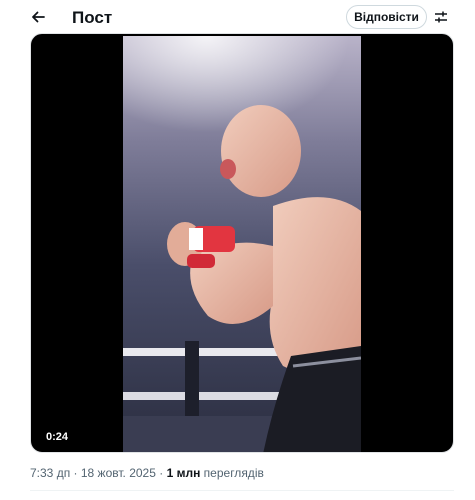  I want to click on sliders-icon, so click(441, 17).